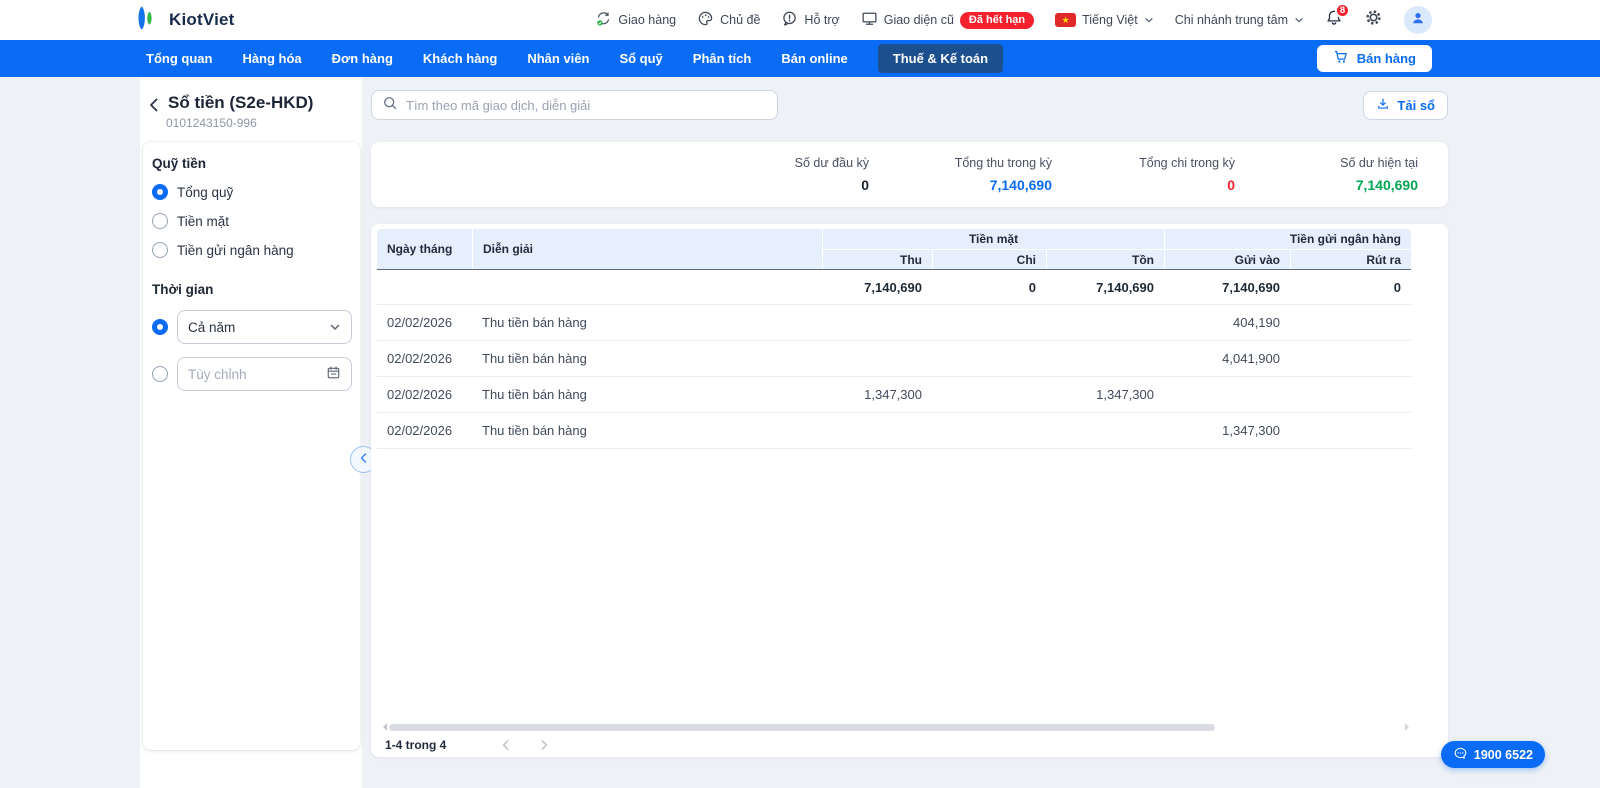  What do you see at coordinates (1032, 287) in the screenshot?
I see `total-chi: 0` at bounding box center [1032, 287].